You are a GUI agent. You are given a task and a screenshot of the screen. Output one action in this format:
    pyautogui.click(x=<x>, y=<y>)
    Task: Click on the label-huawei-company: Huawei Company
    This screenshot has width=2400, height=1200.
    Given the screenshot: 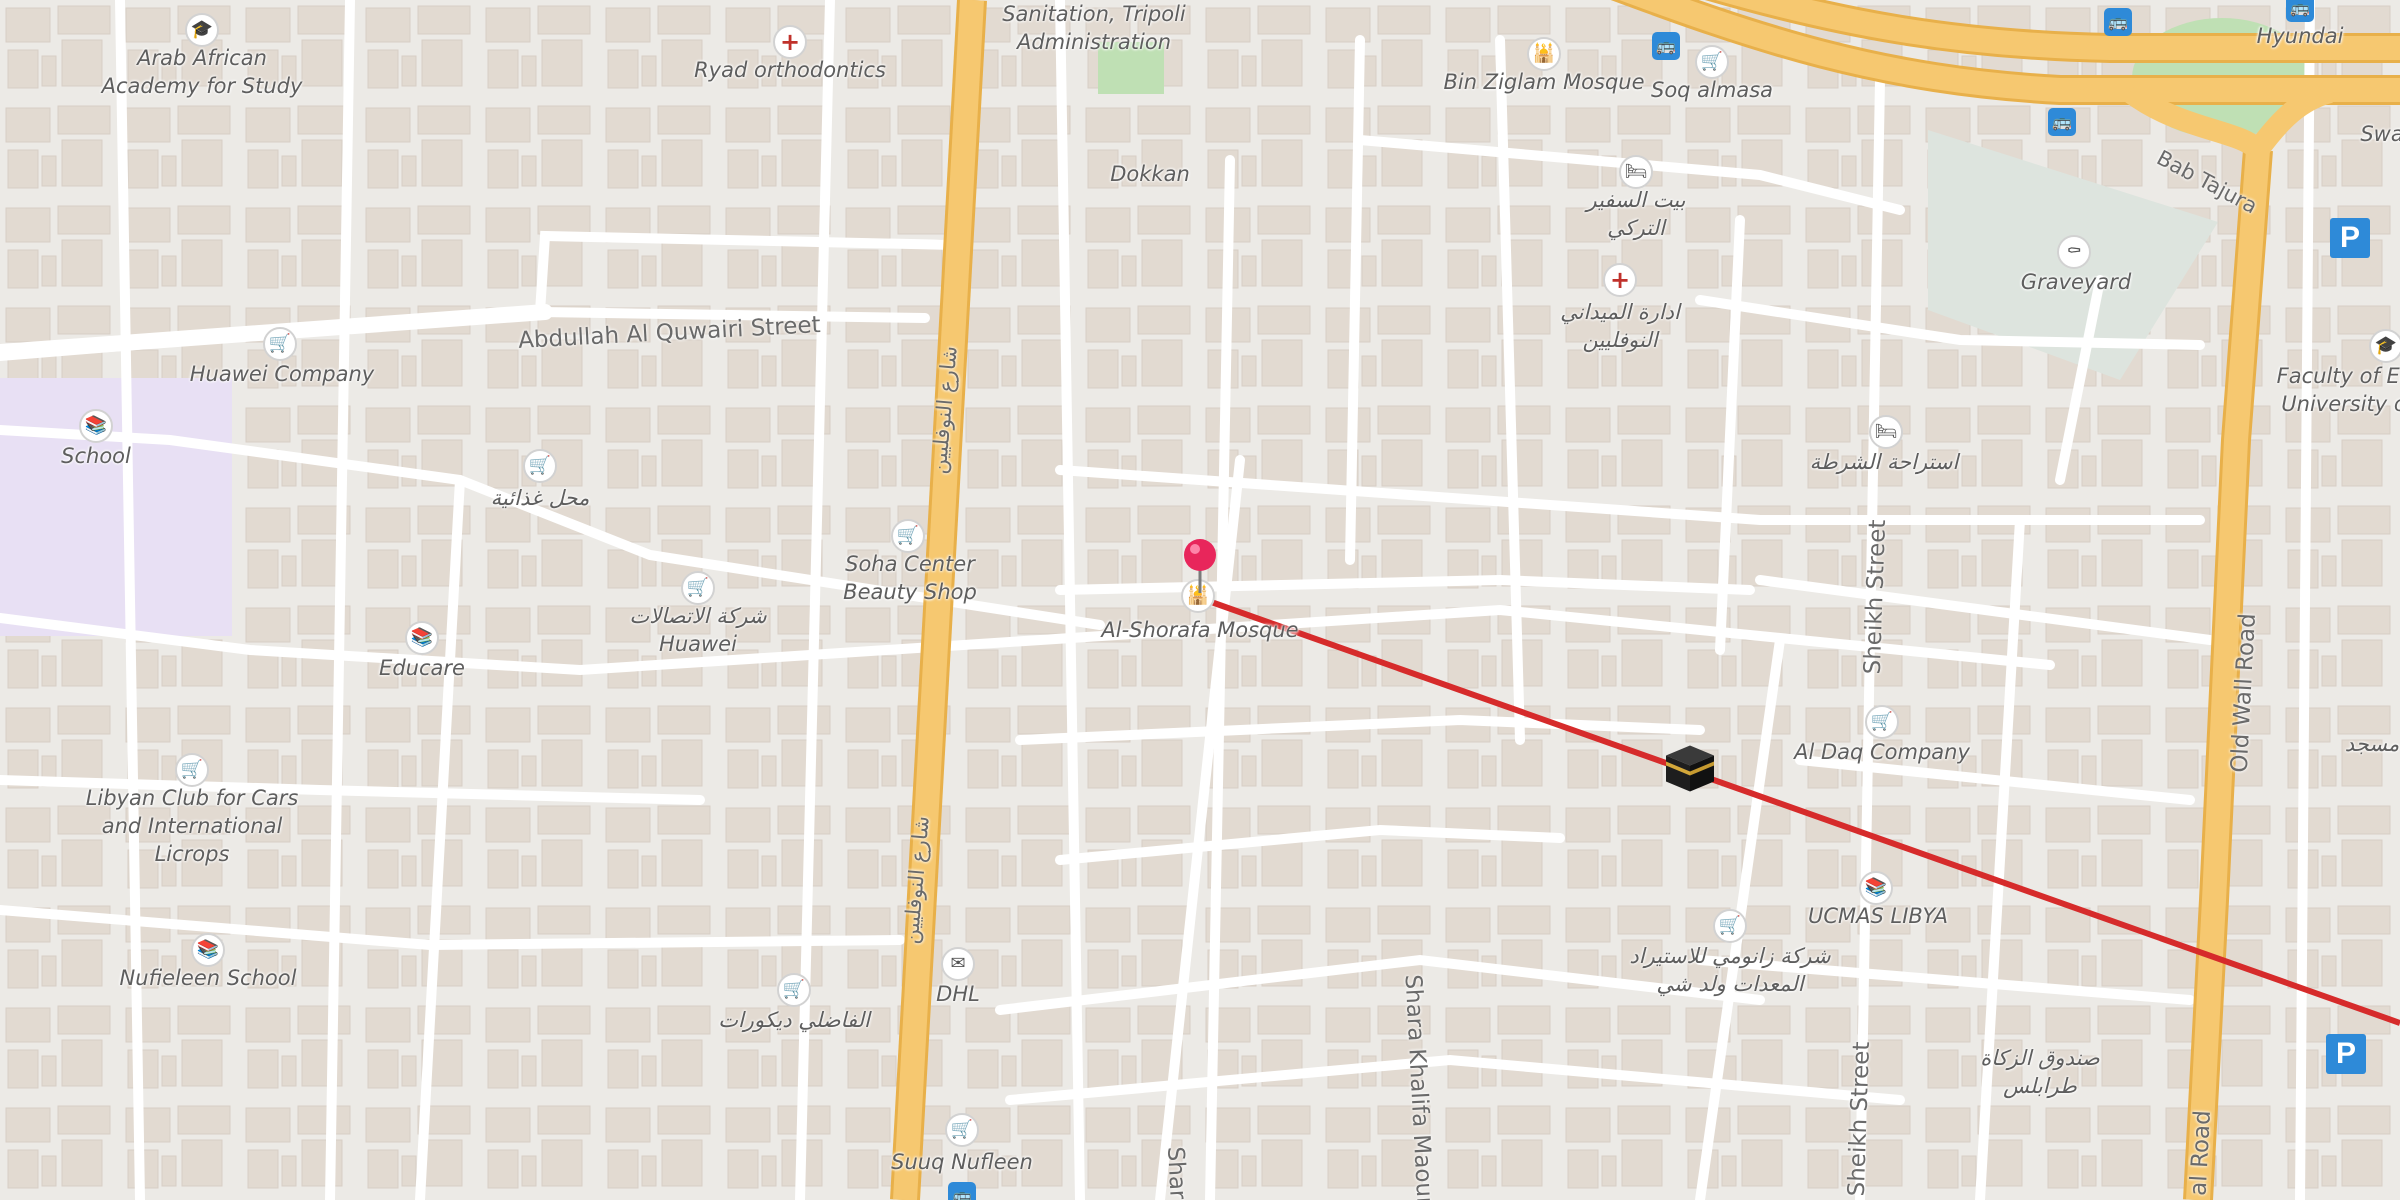 What is the action you would take?
    pyautogui.click(x=282, y=374)
    